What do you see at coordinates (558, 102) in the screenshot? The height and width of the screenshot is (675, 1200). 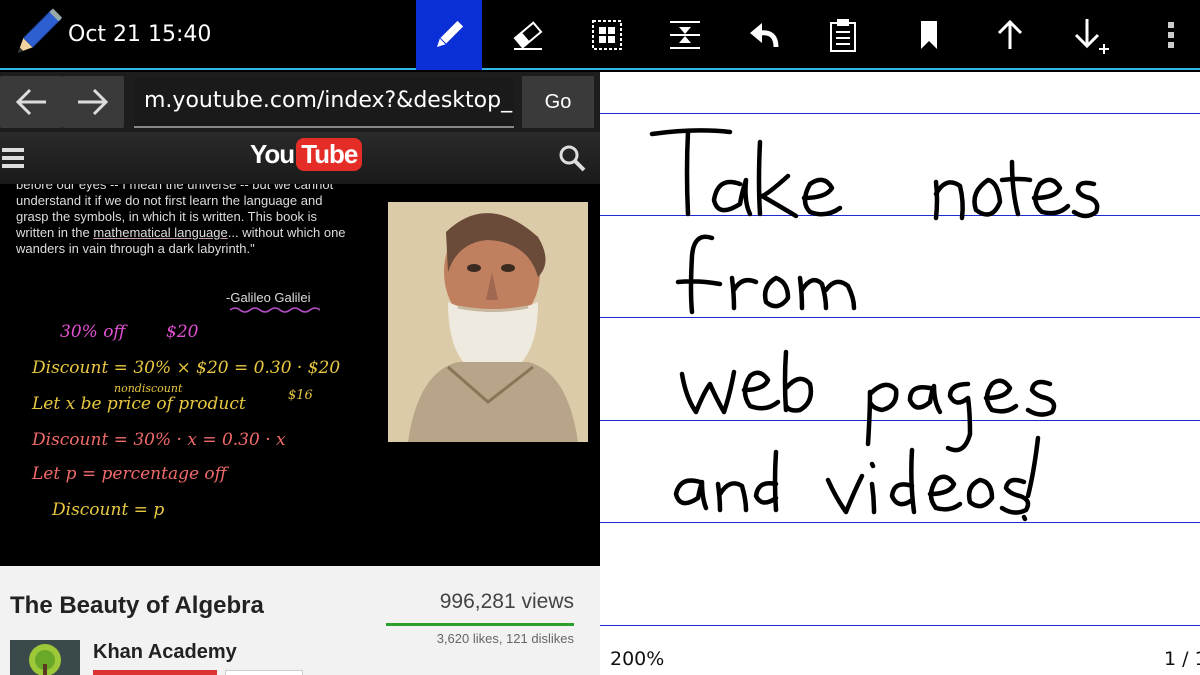 I see `go-button: Go` at bounding box center [558, 102].